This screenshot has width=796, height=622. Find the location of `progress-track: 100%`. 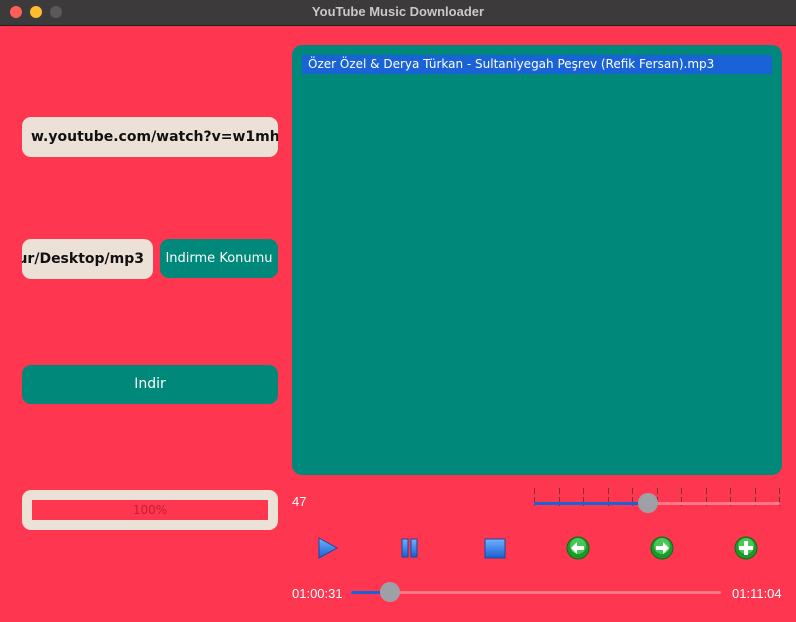

progress-track: 100% is located at coordinates (150, 510).